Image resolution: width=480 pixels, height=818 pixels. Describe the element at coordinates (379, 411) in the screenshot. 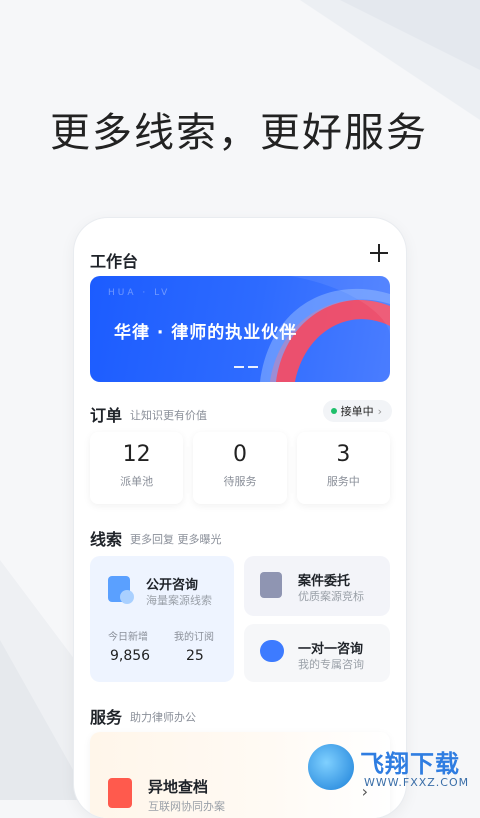

I see `chevron-right-icon: ›` at that location.